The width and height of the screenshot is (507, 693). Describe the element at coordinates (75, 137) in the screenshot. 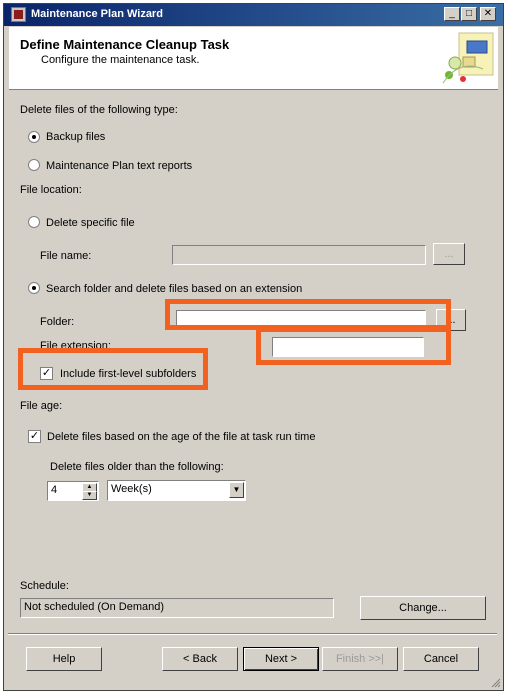

I see `backup-files-label: Backup files` at that location.